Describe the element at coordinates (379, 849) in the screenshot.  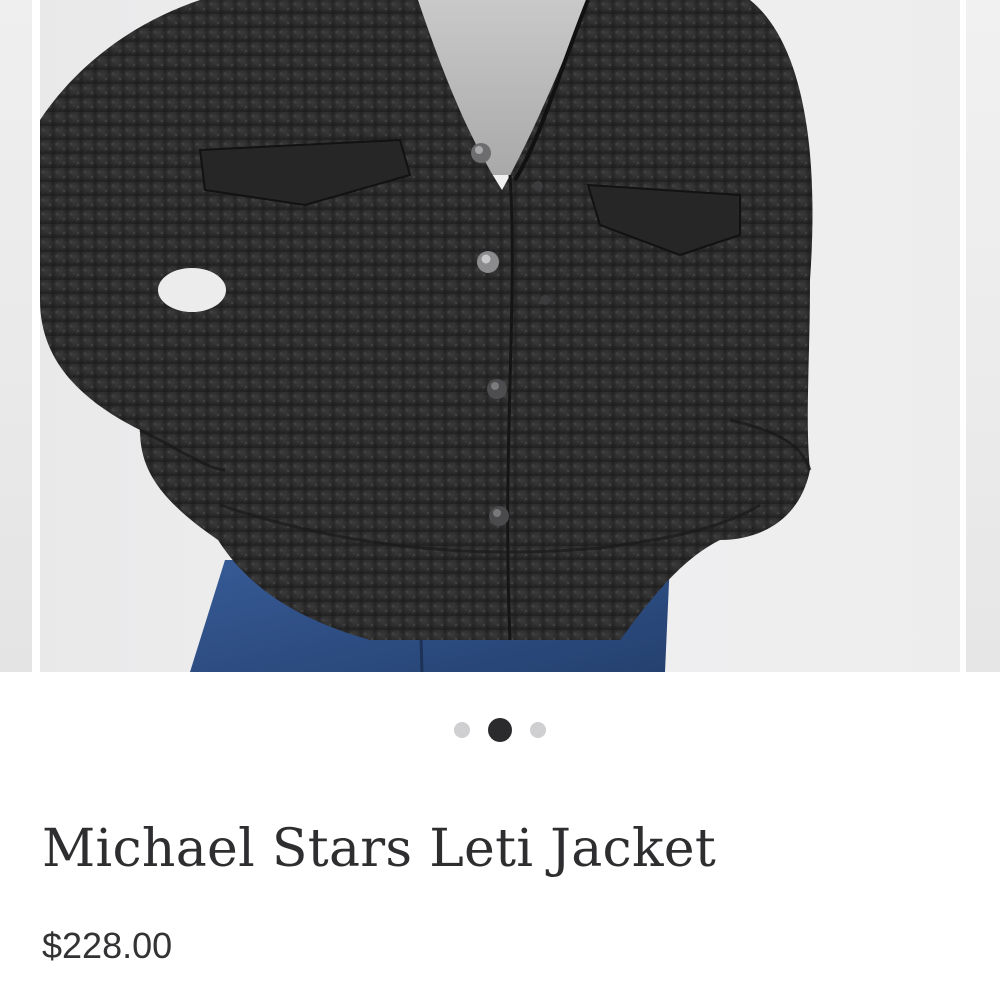
I see `product-title: Michael Stars Leti Jacket` at that location.